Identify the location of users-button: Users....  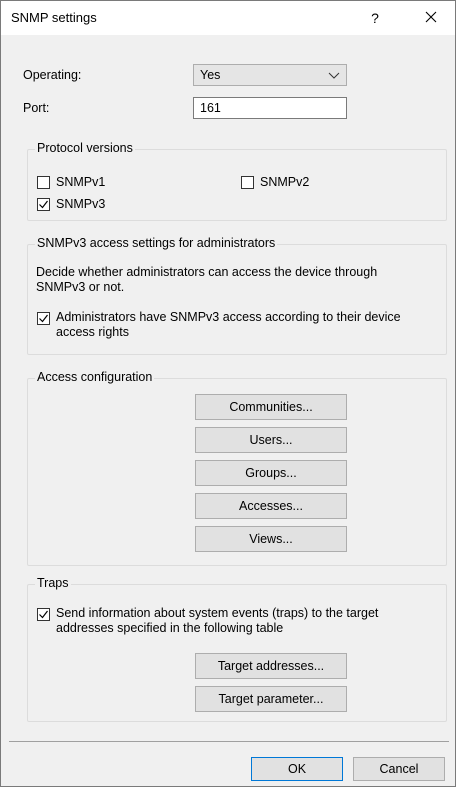
(271, 440).